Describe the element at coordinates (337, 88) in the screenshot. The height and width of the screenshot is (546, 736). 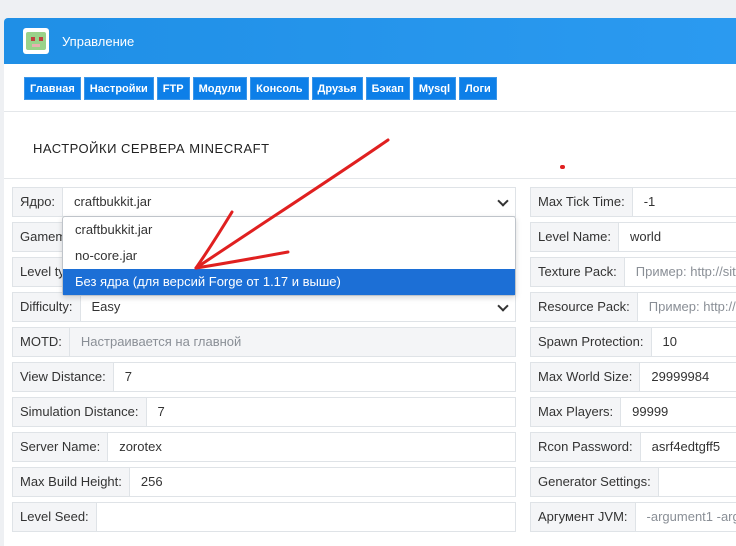
I see `tab-friends: Друзья` at that location.